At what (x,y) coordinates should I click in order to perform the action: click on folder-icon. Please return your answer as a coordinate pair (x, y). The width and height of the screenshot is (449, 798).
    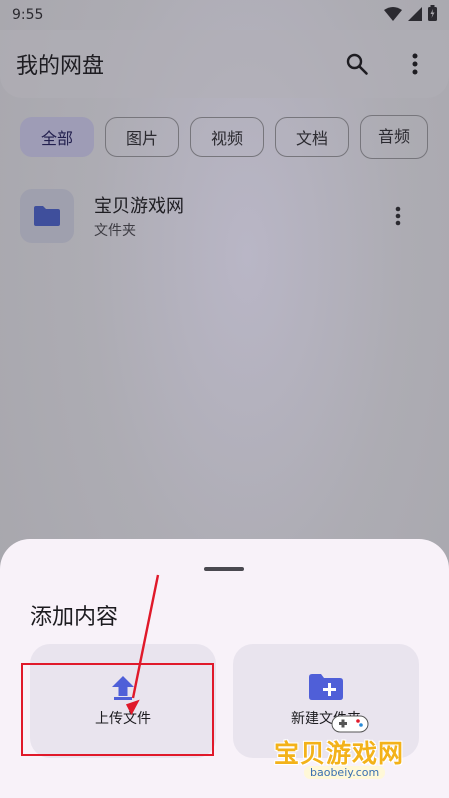
    Looking at the image, I should click on (47, 216).